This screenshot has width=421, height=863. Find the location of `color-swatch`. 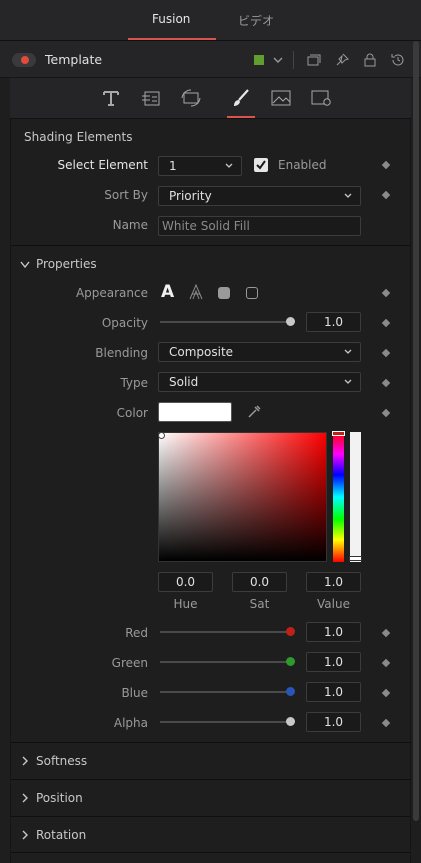

color-swatch is located at coordinates (195, 412).